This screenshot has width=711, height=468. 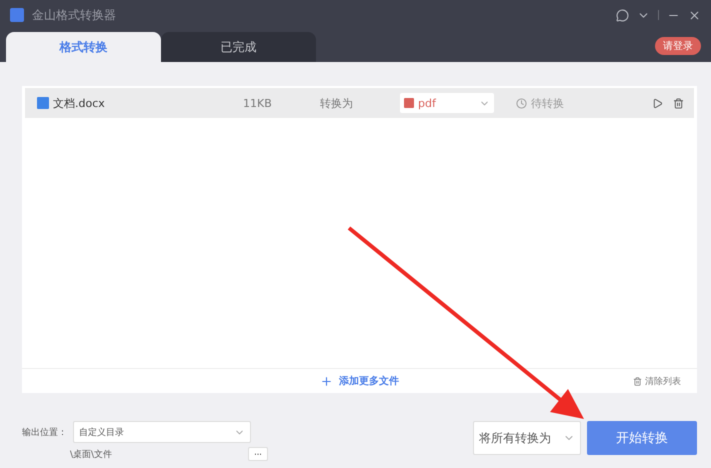 What do you see at coordinates (527, 438) in the screenshot?
I see `convert-all-select: 将所有转换为` at bounding box center [527, 438].